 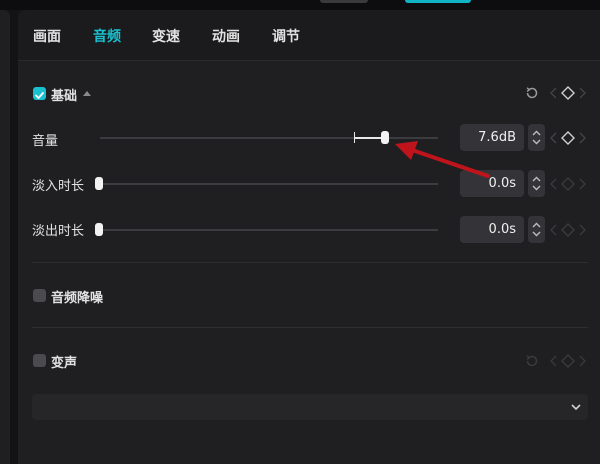 What do you see at coordinates (269, 230) in the screenshot?
I see `fade-out-slider-track` at bounding box center [269, 230].